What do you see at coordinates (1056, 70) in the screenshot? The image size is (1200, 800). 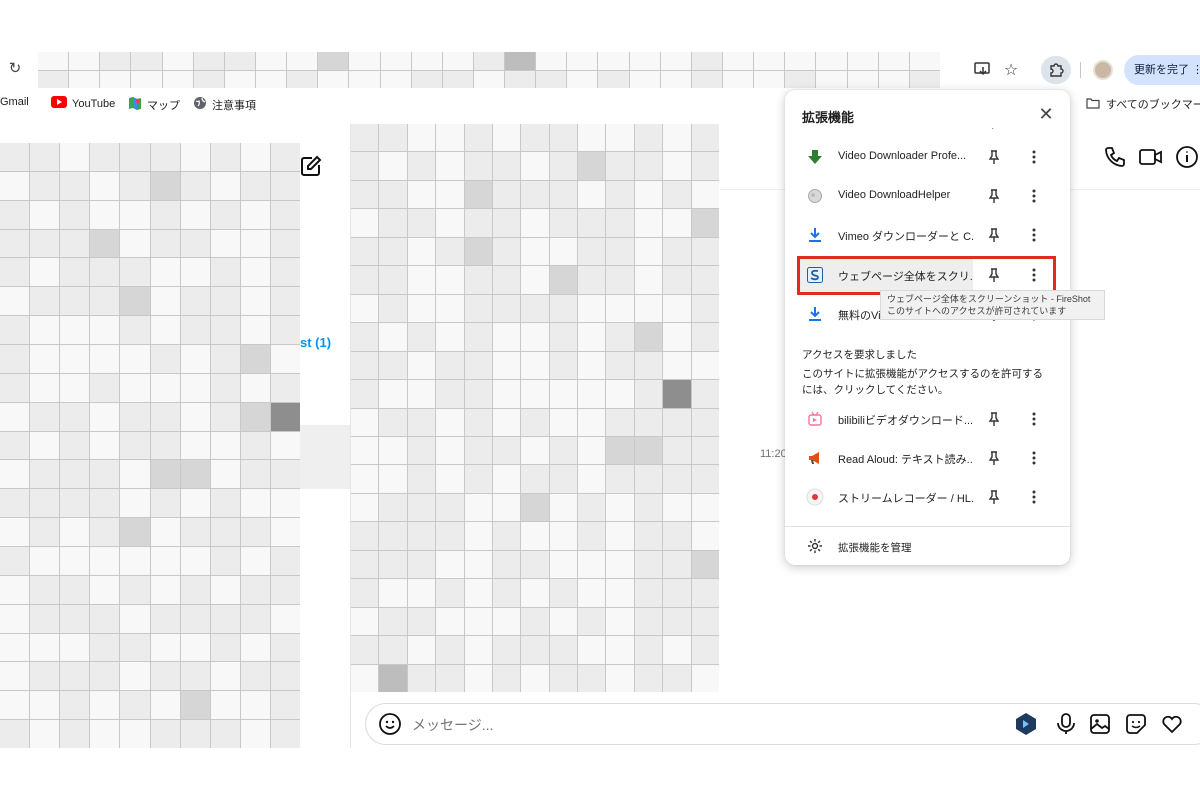 I see `extensions-puzzle-icon` at bounding box center [1056, 70].